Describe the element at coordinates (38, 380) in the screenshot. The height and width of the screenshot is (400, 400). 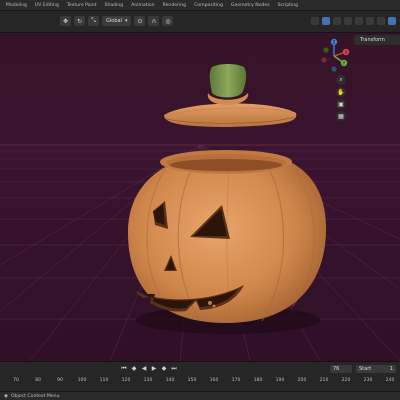
I see `ruler-tick: 80` at that location.